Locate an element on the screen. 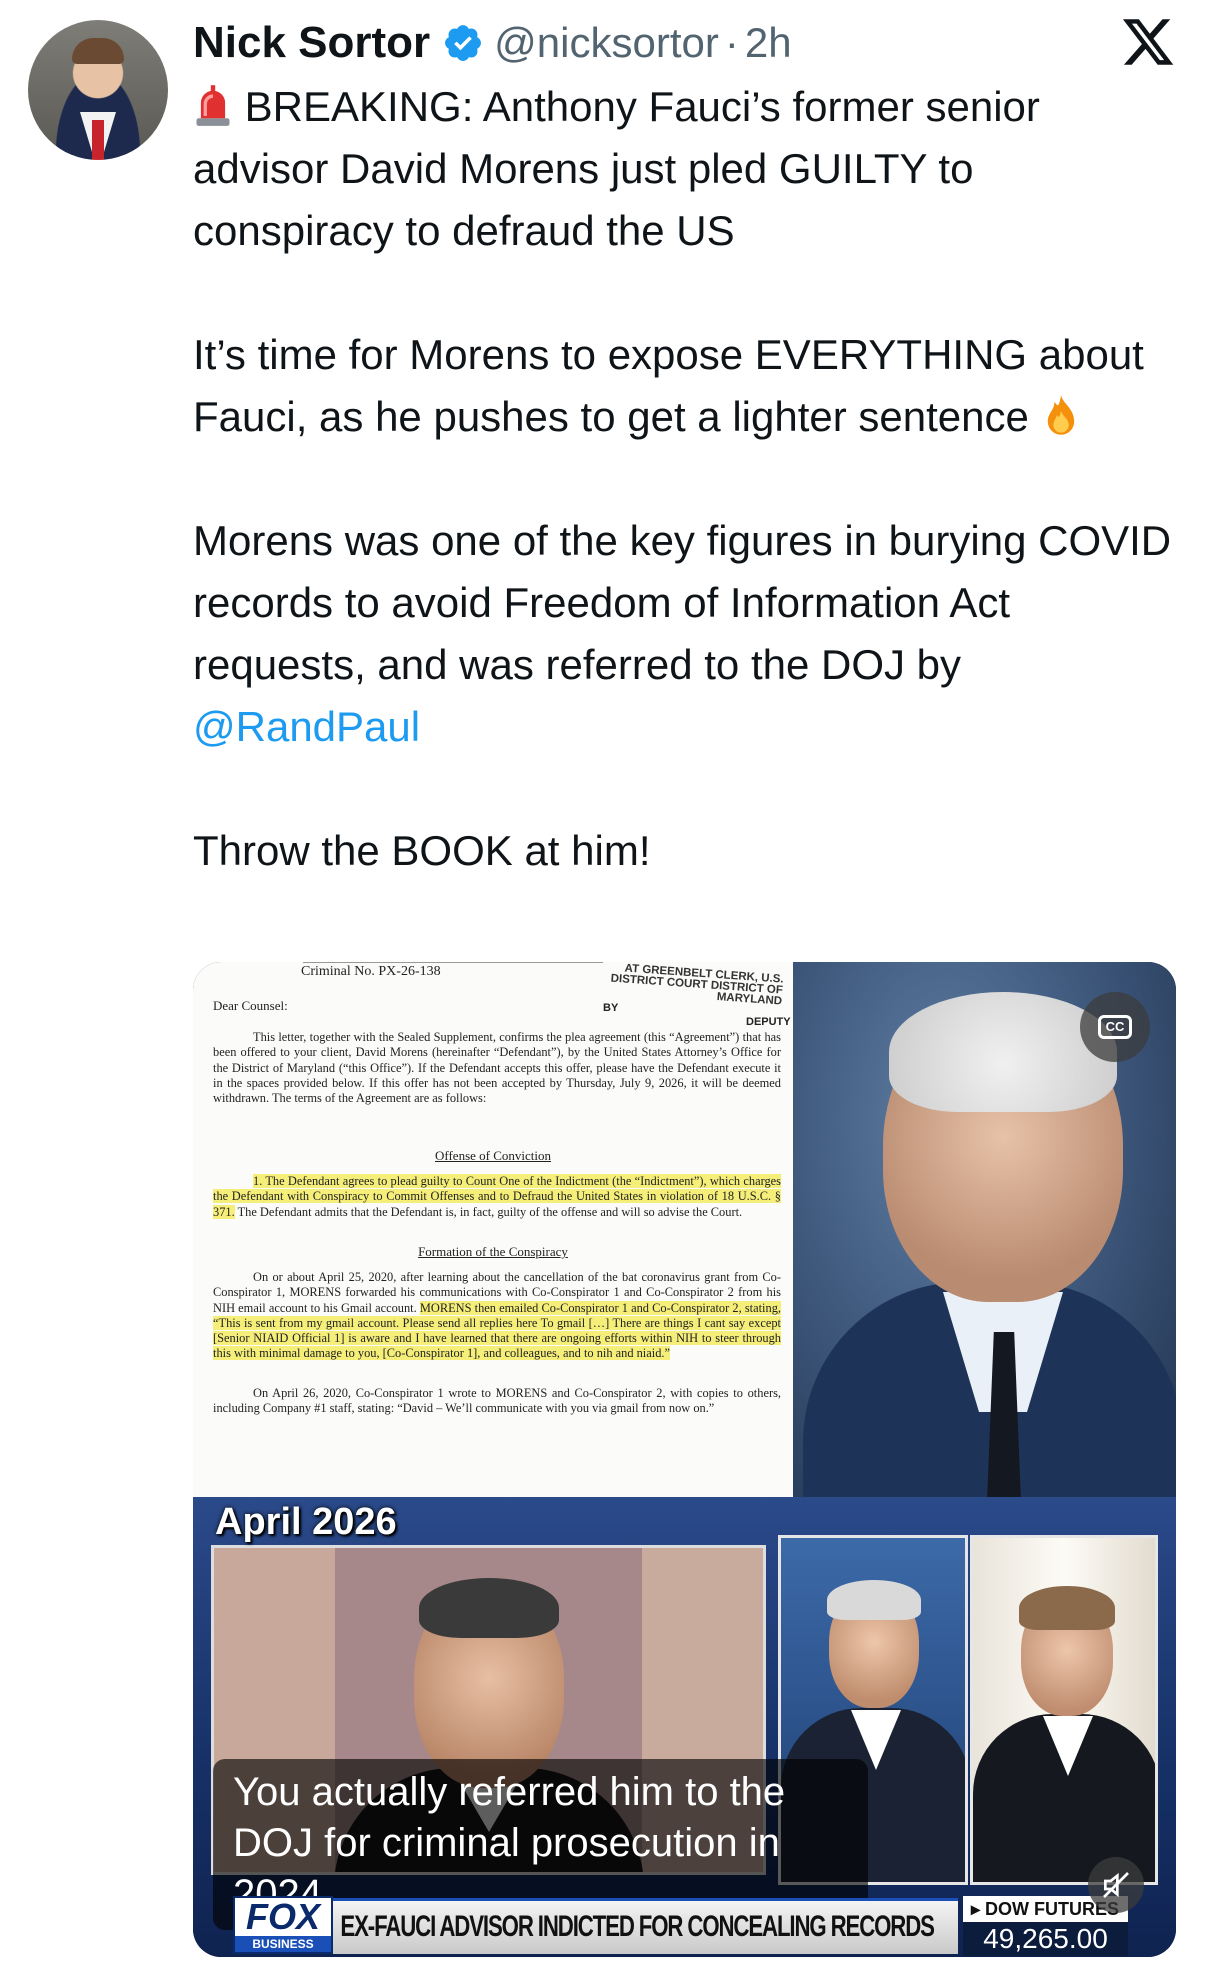 Image resolution: width=1206 pixels, height=1965 pixels. mention-randpaul-link: @RandPaul is located at coordinates (306, 726).